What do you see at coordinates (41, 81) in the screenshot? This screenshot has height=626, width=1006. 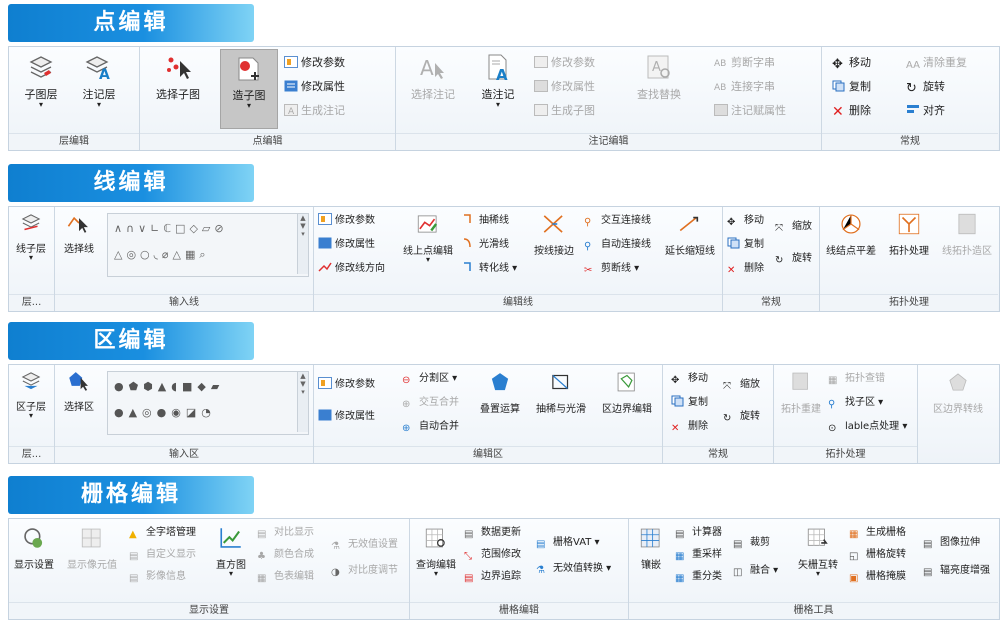 I see `sublayer-button: 子图层 ▾` at bounding box center [41, 81].